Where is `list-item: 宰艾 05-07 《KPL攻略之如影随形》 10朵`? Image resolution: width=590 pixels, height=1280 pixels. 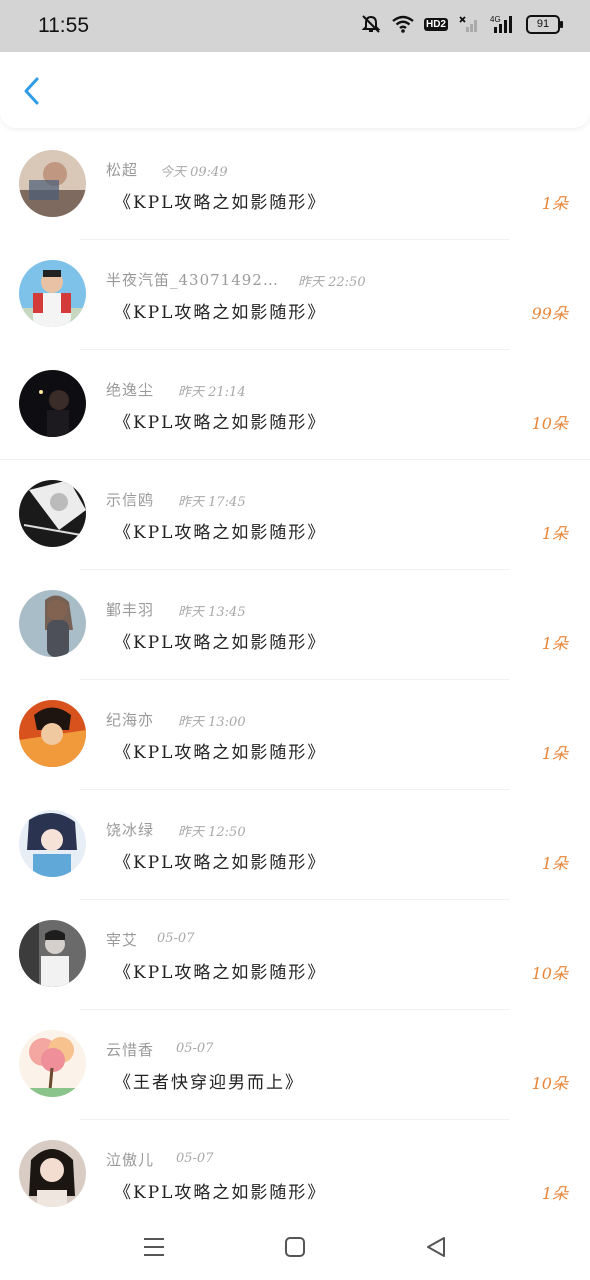
list-item: 宰艾 05-07 《KPL攻略之如影随形》 10朵 is located at coordinates (295, 955).